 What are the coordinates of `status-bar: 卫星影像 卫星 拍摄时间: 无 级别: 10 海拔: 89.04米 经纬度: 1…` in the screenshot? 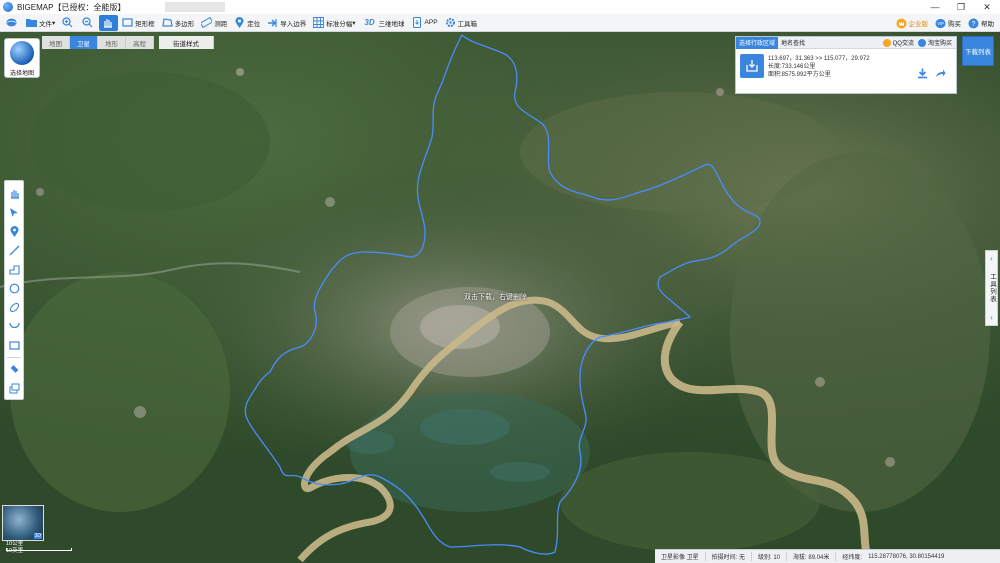 It's located at (827, 556).